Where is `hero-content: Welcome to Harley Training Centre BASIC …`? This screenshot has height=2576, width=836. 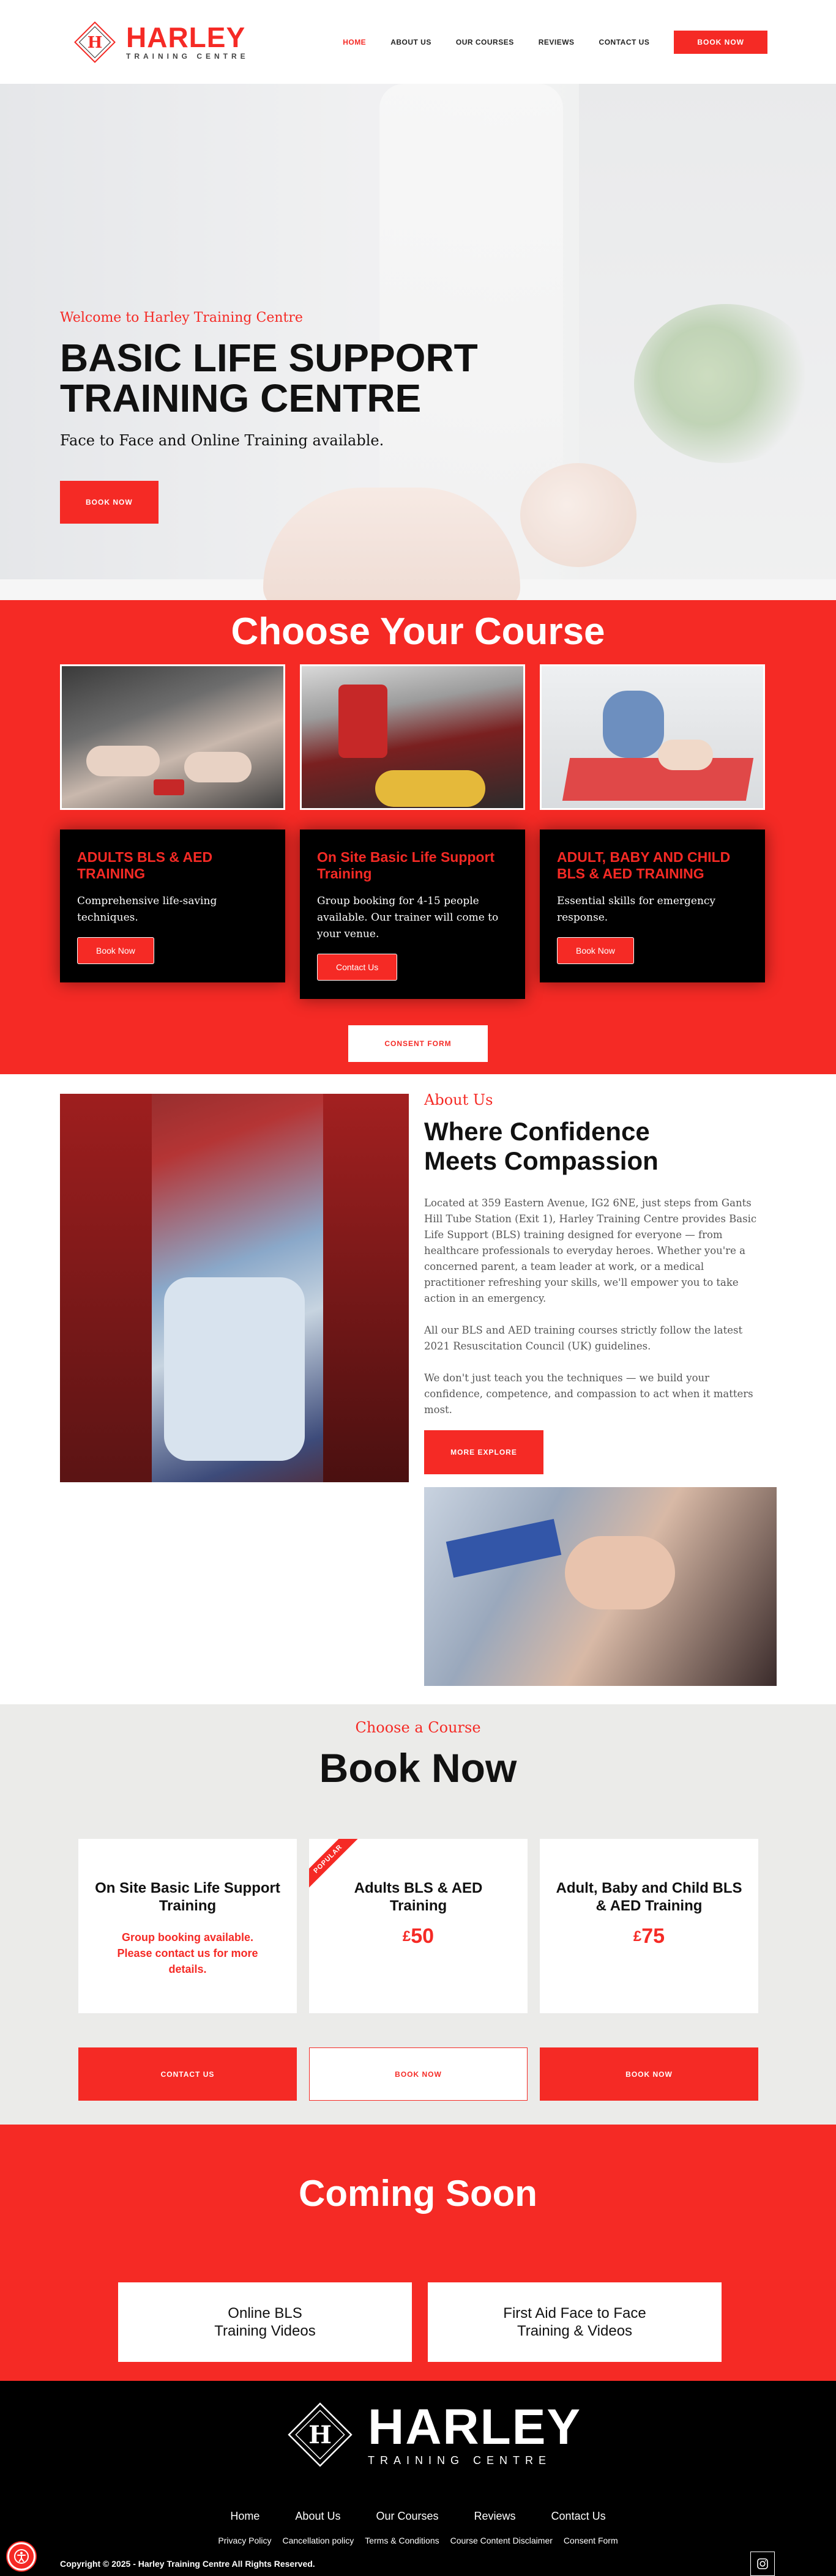 hero-content: Welcome to Harley Training Centre BASIC … is located at coordinates (269, 417).